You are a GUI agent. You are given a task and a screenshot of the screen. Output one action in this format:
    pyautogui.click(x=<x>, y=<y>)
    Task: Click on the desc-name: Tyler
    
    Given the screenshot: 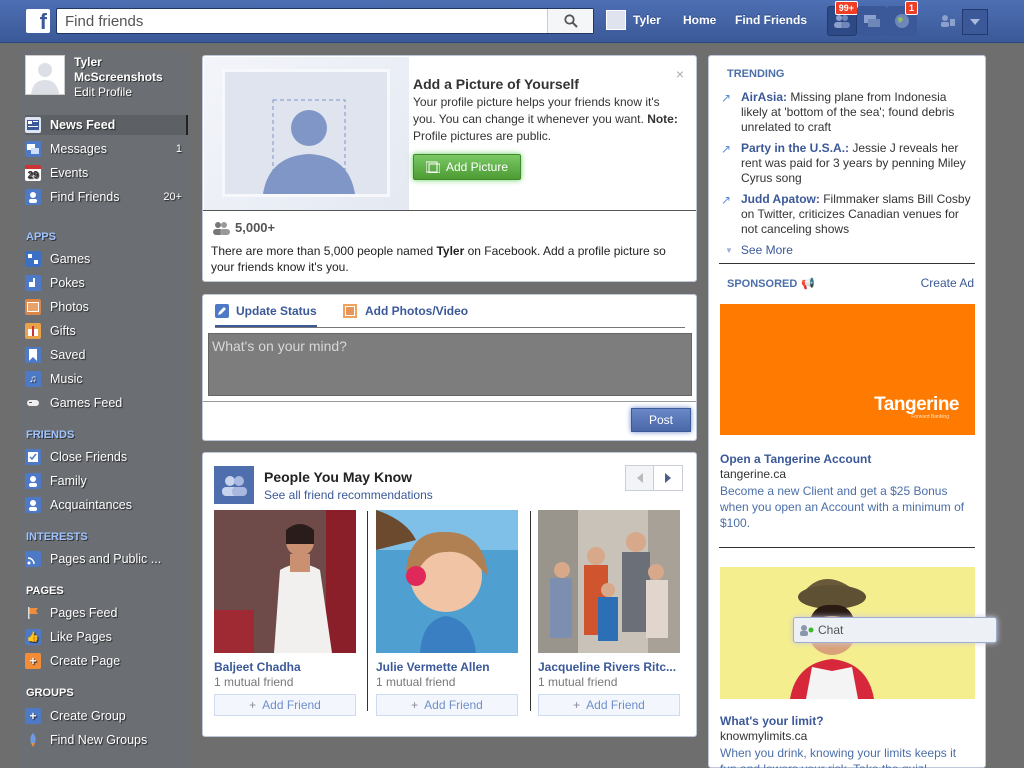 What is the action you would take?
    pyautogui.click(x=450, y=251)
    